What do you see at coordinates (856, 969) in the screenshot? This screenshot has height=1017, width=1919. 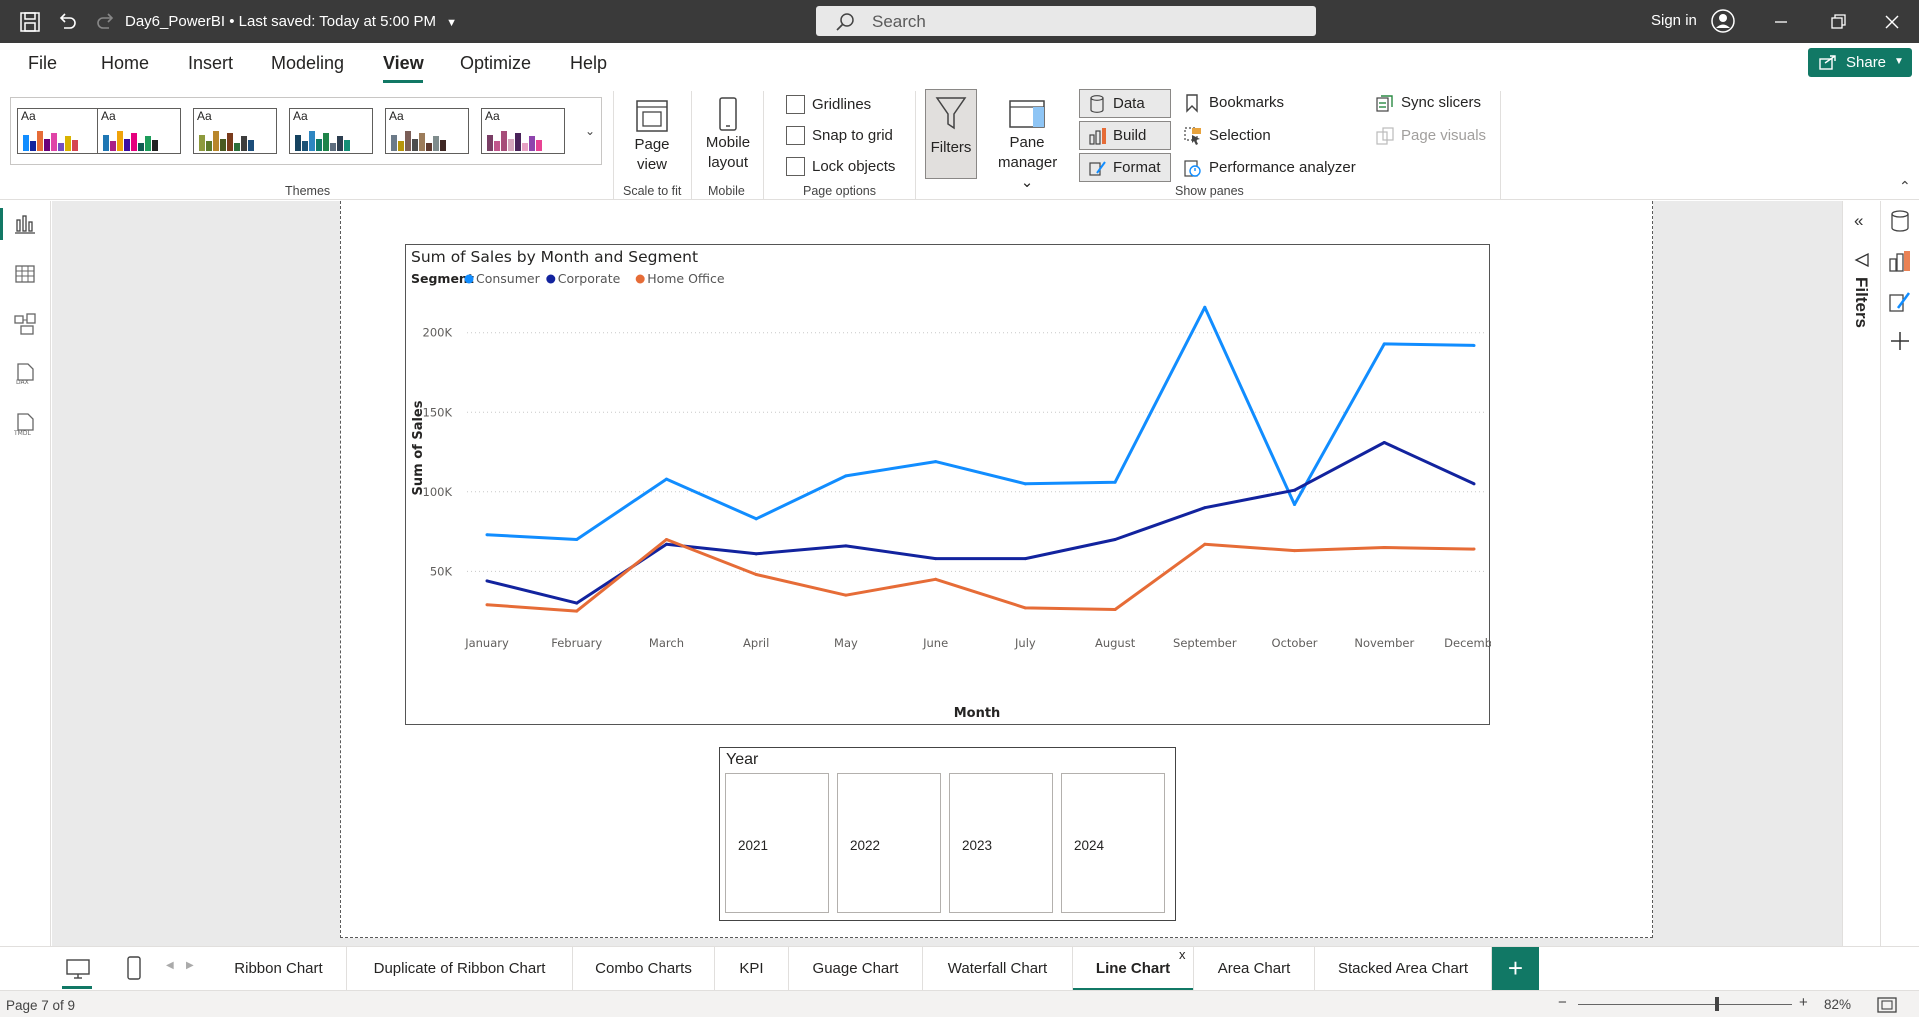 I see `tab-guage-chart: Guage Chart` at bounding box center [856, 969].